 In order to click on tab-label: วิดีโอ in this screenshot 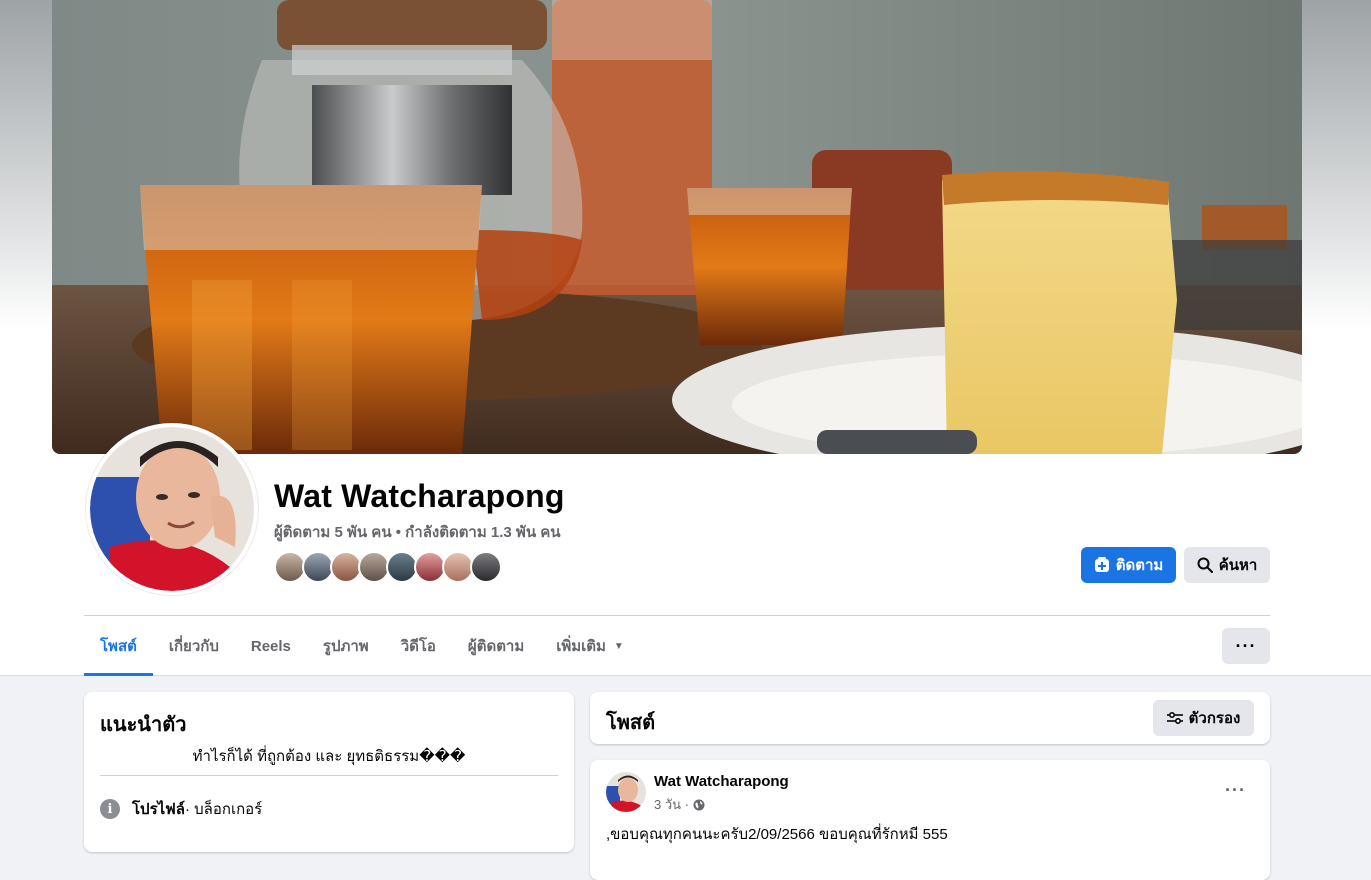, I will do `click(418, 646)`.